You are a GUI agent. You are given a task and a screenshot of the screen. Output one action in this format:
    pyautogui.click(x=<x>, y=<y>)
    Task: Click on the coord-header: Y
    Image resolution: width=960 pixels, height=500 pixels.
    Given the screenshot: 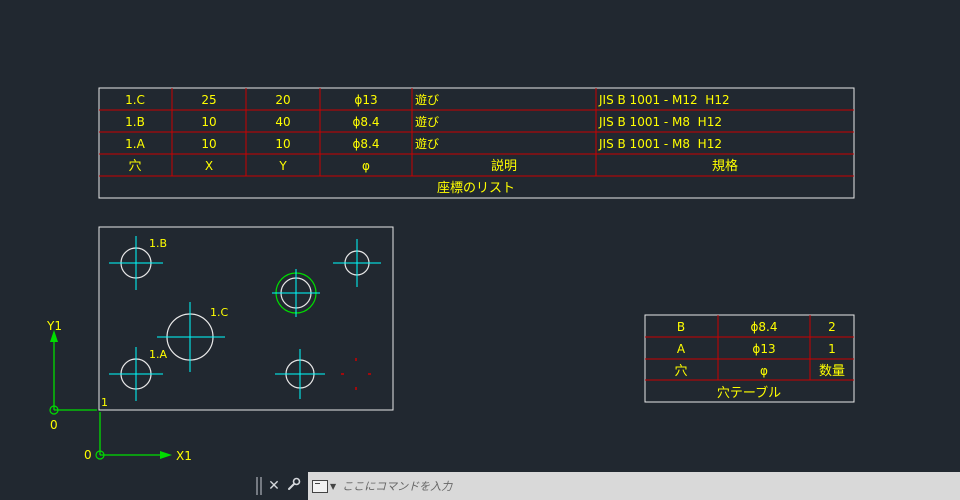 What is the action you would take?
    pyautogui.click(x=282, y=166)
    